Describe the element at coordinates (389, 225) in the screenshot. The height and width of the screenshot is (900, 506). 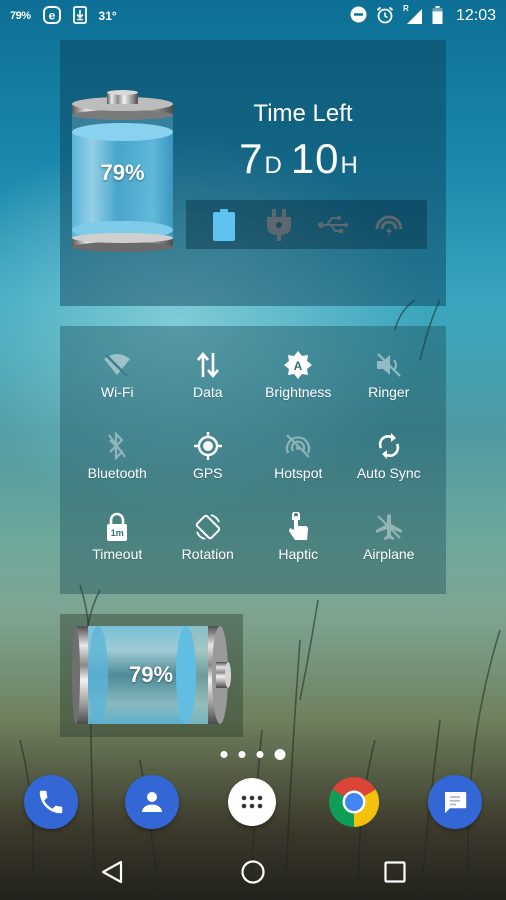
I see `wireless-charging-icon` at that location.